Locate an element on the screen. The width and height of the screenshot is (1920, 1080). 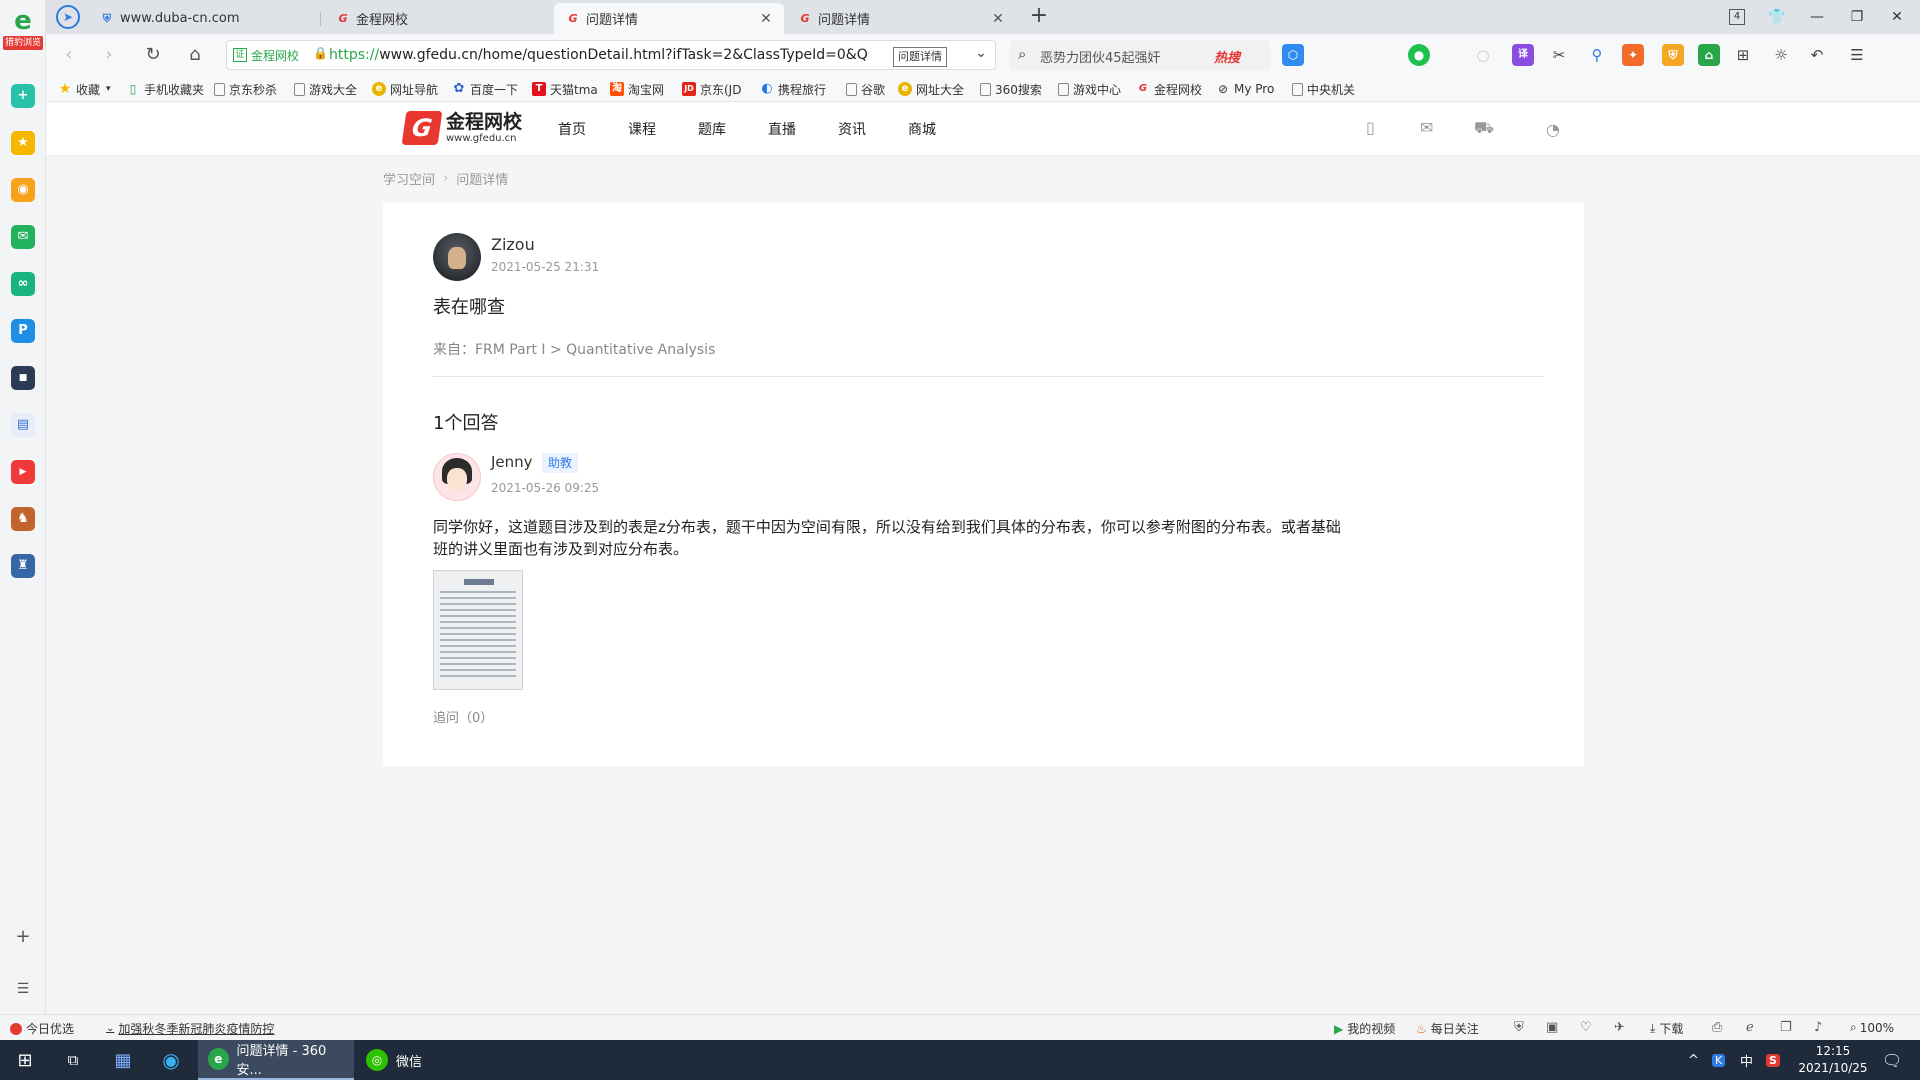
heart-icon: ♡ is located at coordinates (1586, 1027).